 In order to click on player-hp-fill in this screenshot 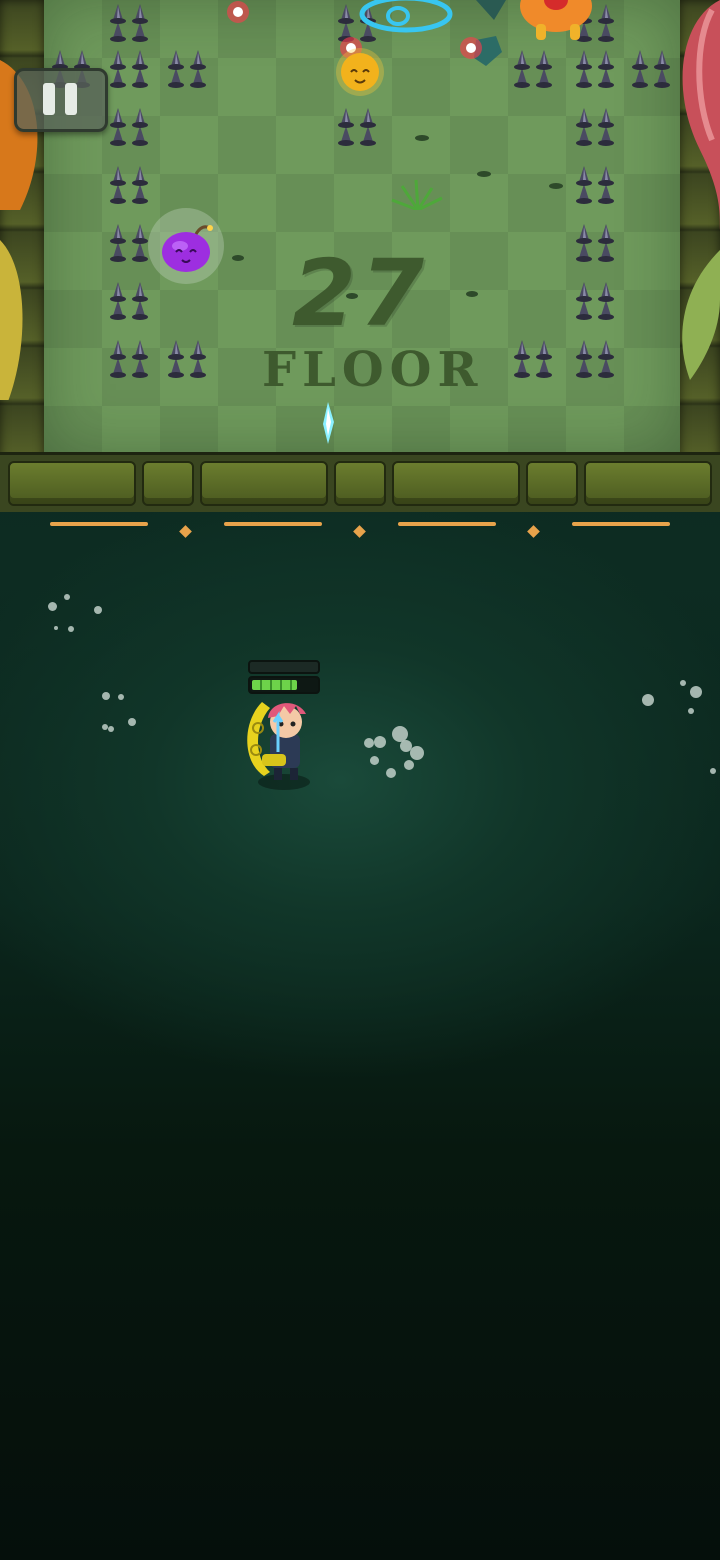, I will do `click(274, 685)`.